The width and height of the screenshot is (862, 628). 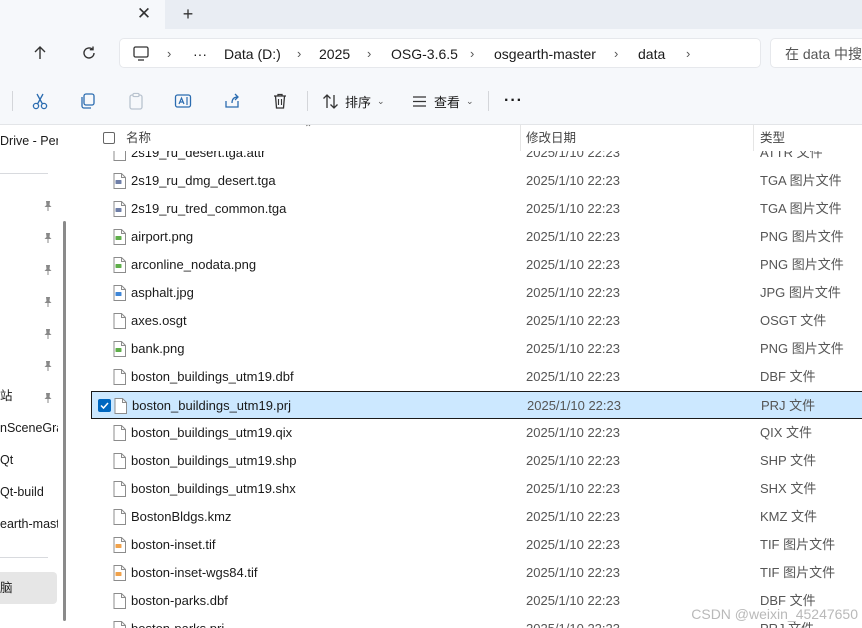 I want to click on sidebar-item-qt: Qt, so click(x=29, y=460).